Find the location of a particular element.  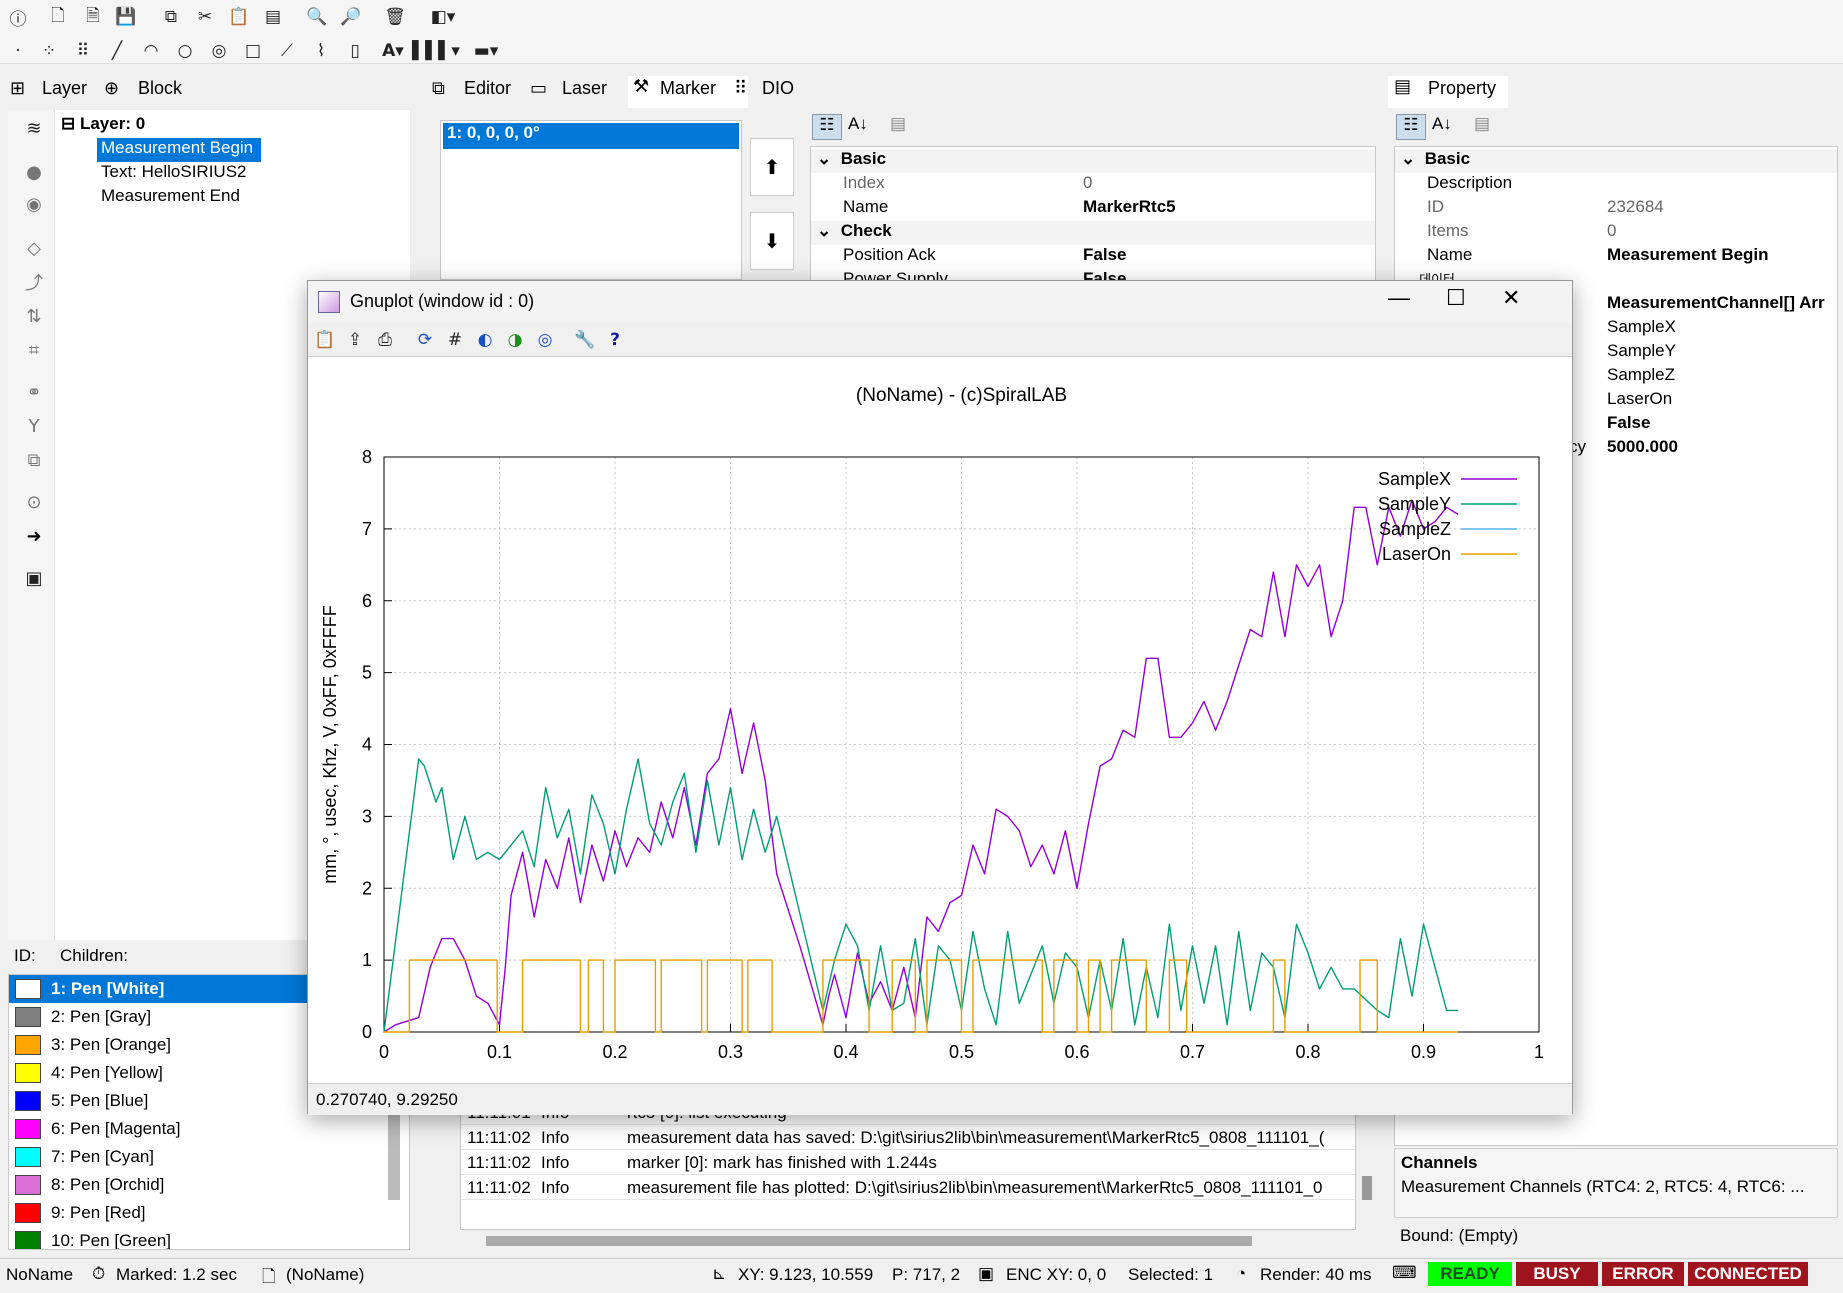

tree-item-text: Text: HelloSIRIUS2 is located at coordinates (255, 174).